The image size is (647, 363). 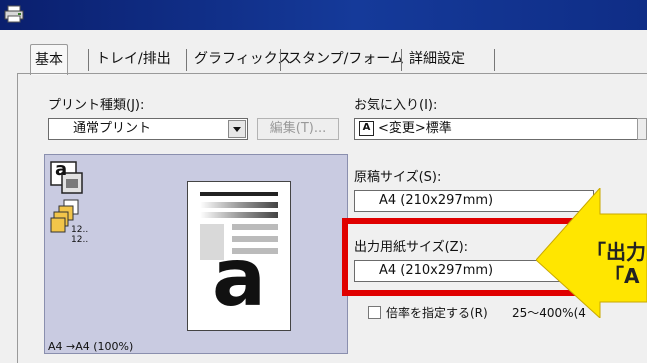 What do you see at coordinates (396, 105) in the screenshot?
I see `favorites-label: お気に入り(I):` at bounding box center [396, 105].